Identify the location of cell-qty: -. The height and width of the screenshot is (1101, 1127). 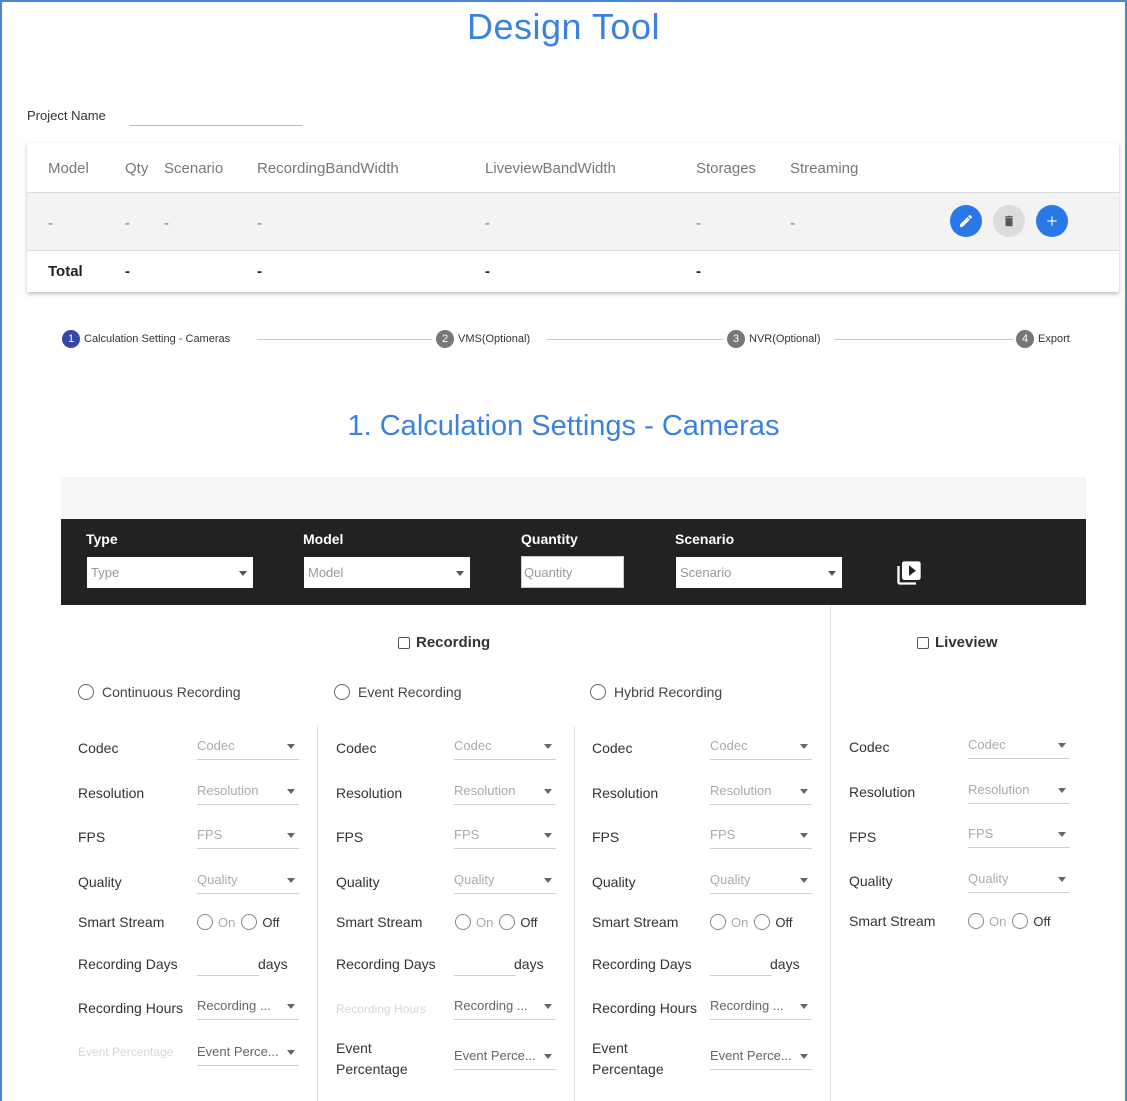
(127, 223).